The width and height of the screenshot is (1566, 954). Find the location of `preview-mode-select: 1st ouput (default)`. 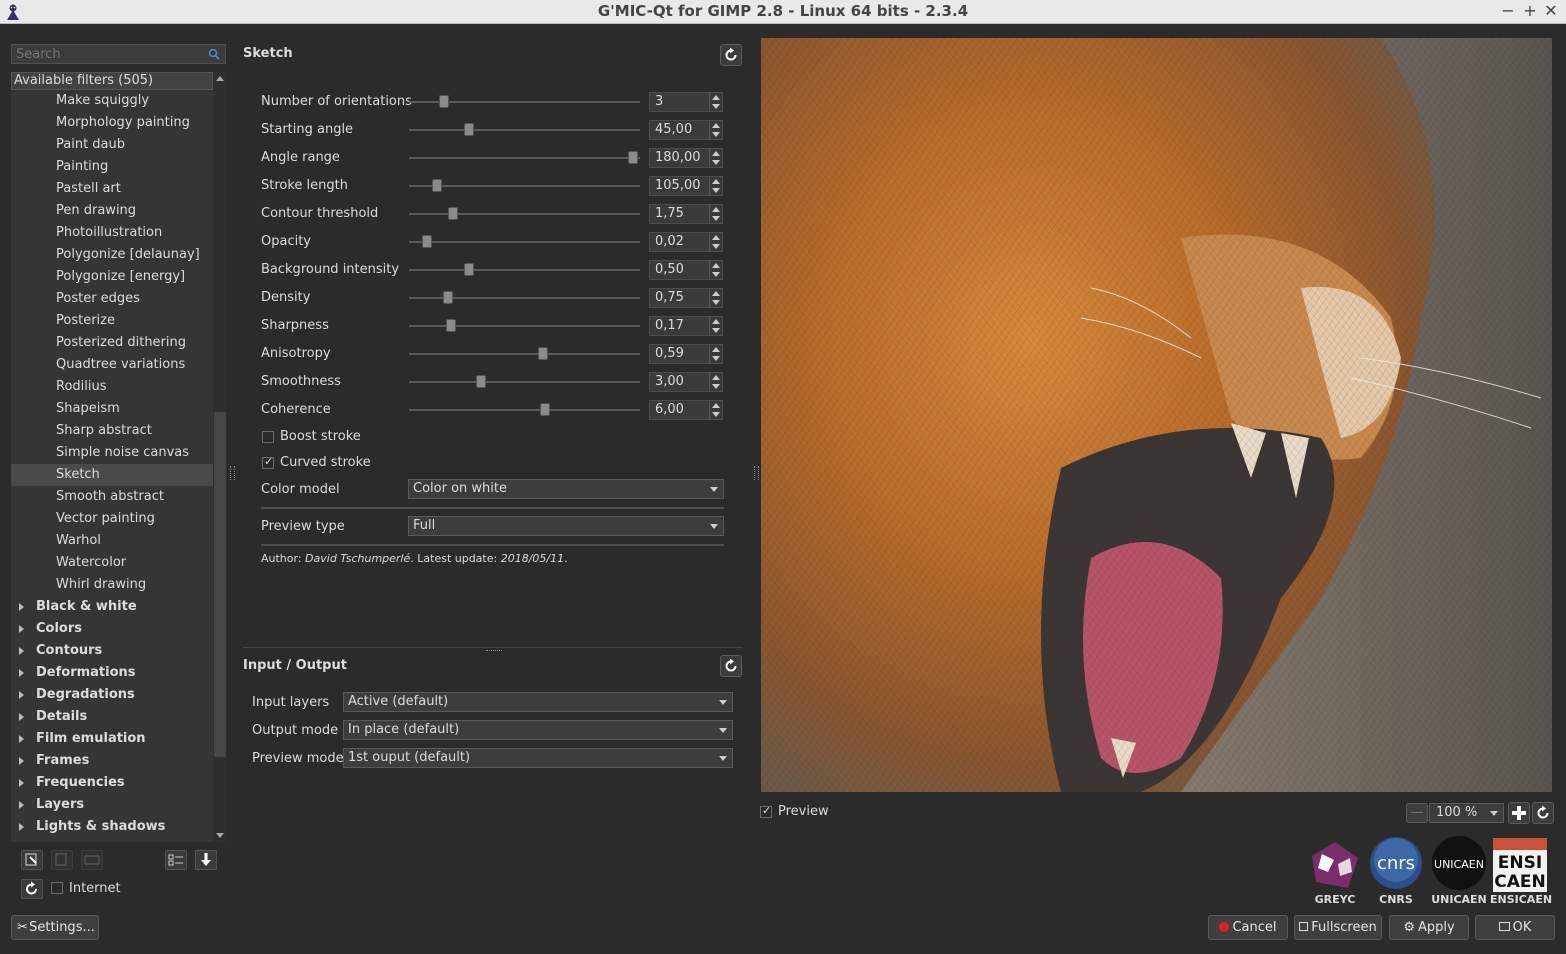

preview-mode-select: 1st ouput (default) is located at coordinates (538, 758).